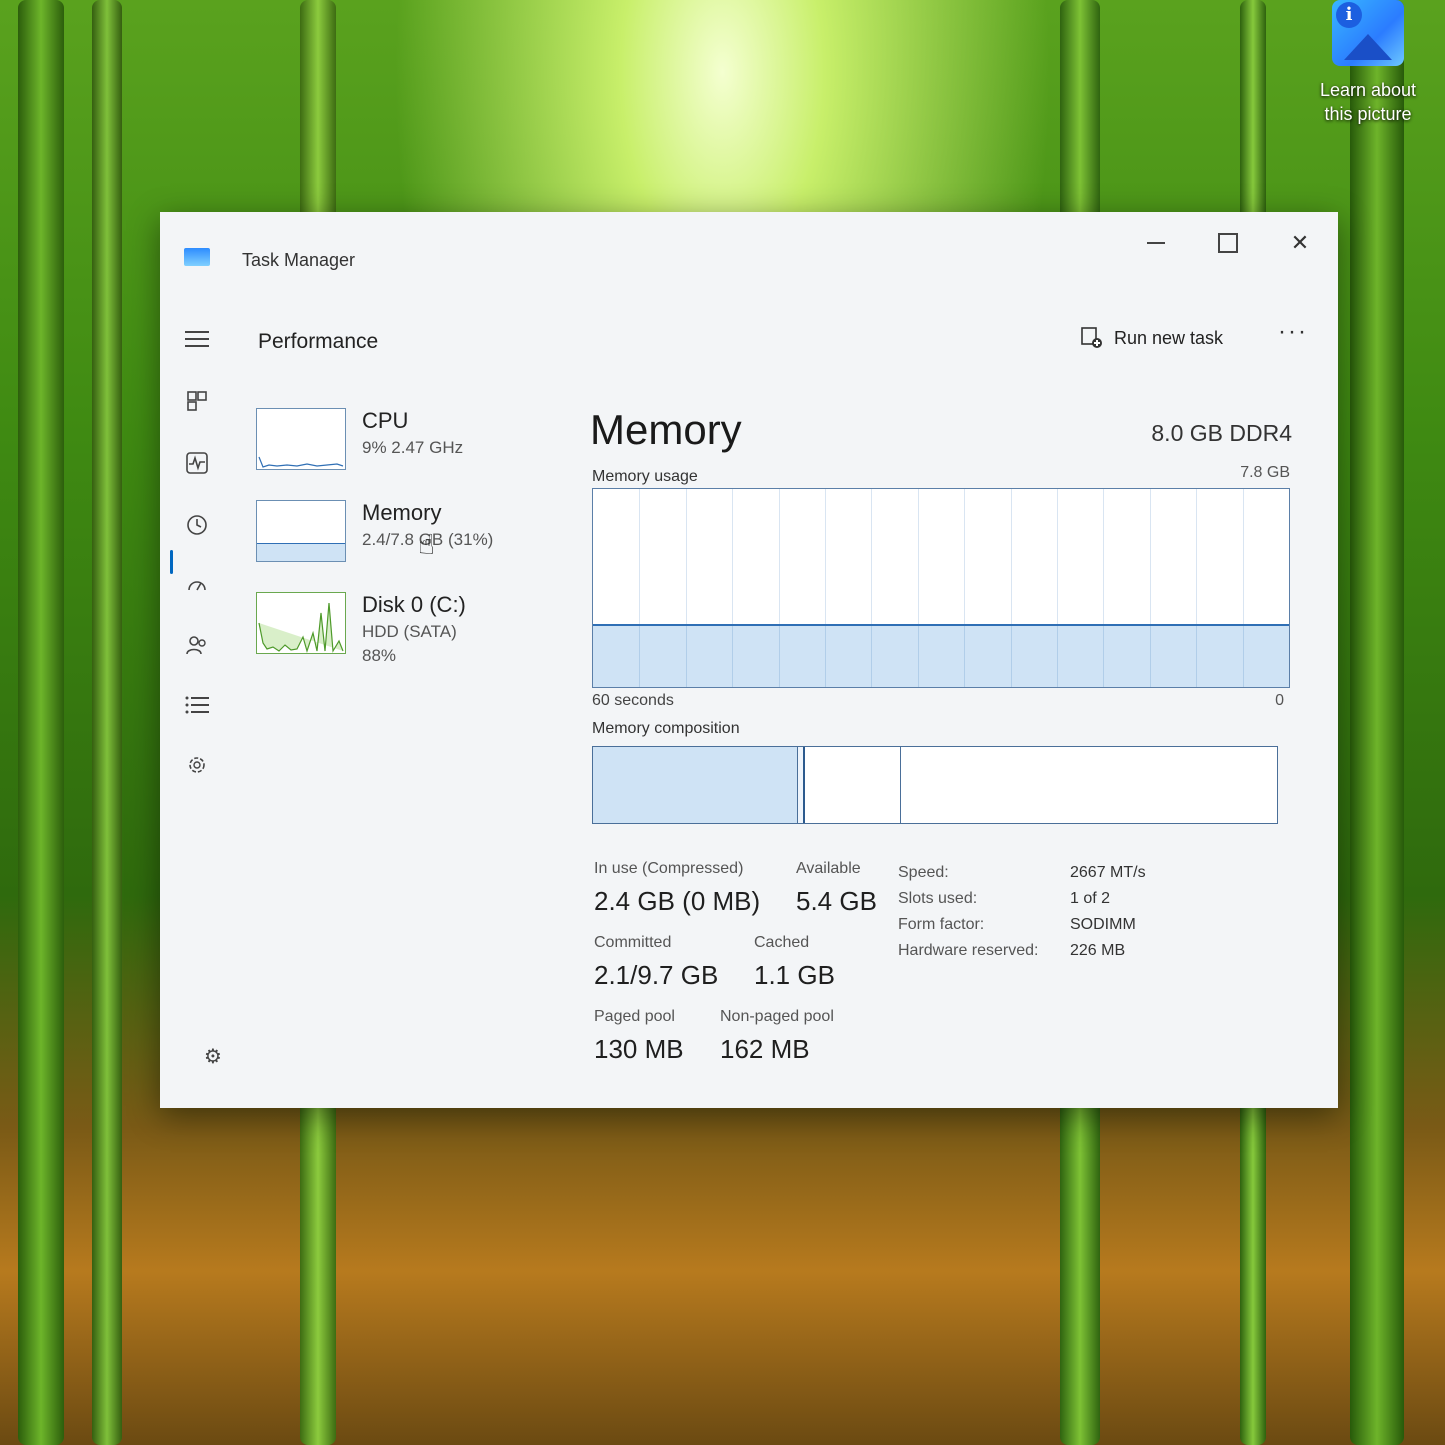 This screenshot has height=1445, width=1445. I want to click on desktop-icon-learn-about-picture: i Learn about this picture, so click(1368, 63).